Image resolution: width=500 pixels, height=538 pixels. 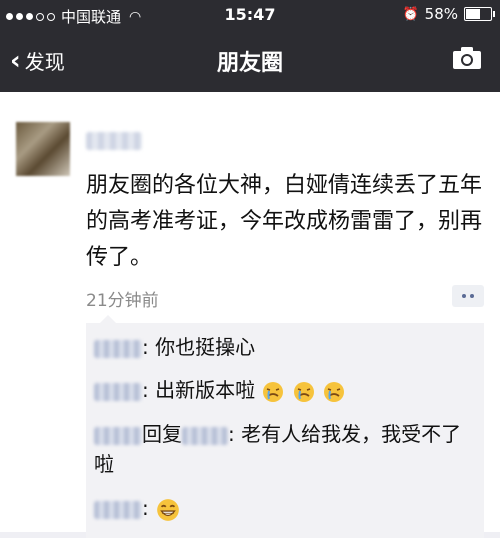 I want to click on reply-word: 回复, so click(x=162, y=434).